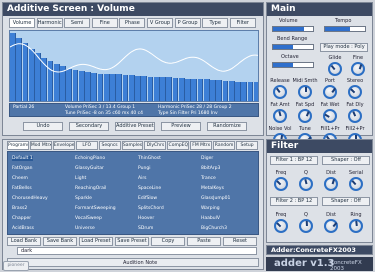 Image resolution: width=375 pixels, height=272 pixels. I want to click on program-item: FatBellss, so click(22, 188).